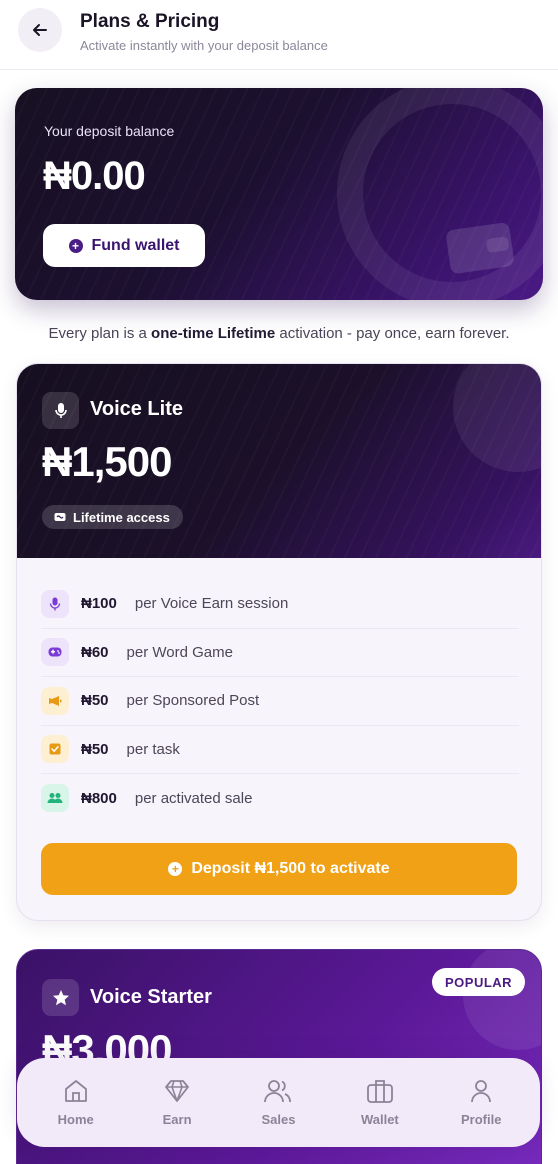 The width and height of the screenshot is (558, 1164). Describe the element at coordinates (94, 176) in the screenshot. I see `balance-value: ₦0.00` at that location.